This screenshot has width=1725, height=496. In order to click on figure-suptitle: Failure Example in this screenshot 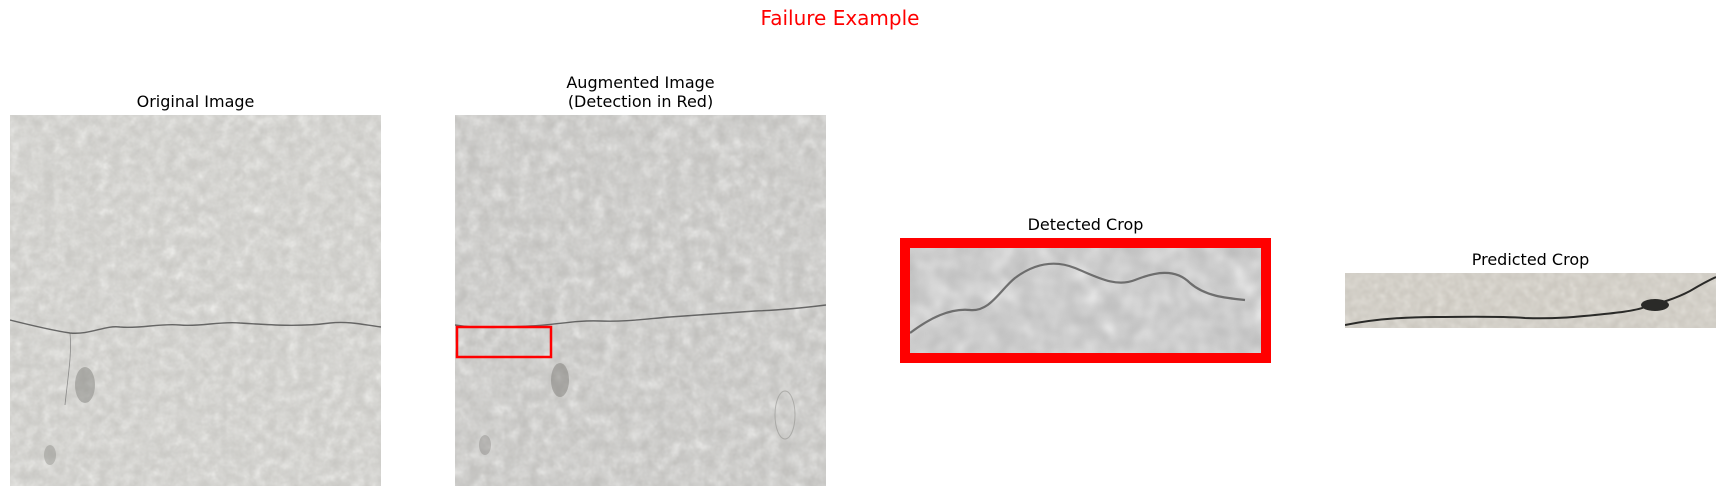, I will do `click(840, 18)`.